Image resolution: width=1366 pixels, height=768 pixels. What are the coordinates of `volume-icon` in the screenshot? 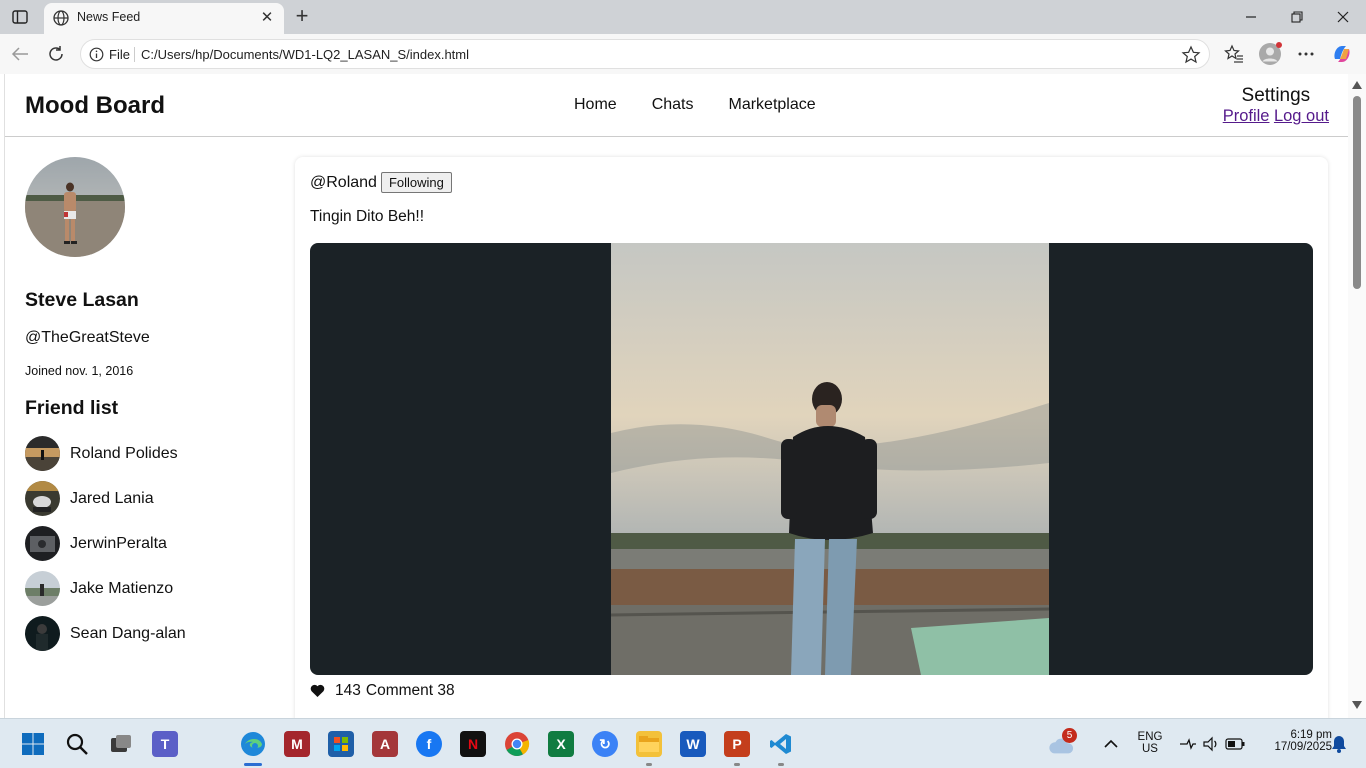 It's located at (1211, 744).